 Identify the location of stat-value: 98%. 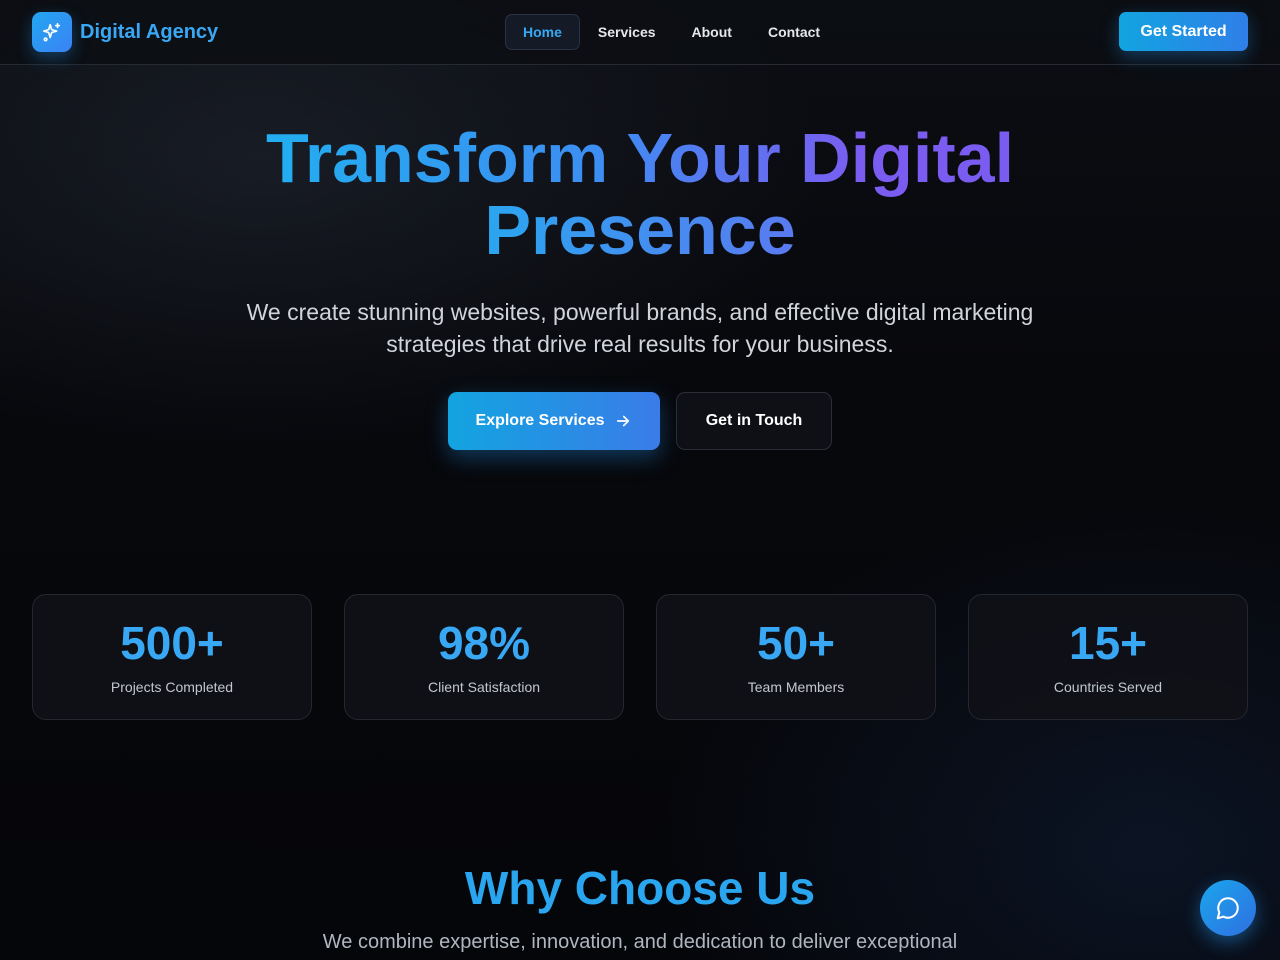
(484, 643).